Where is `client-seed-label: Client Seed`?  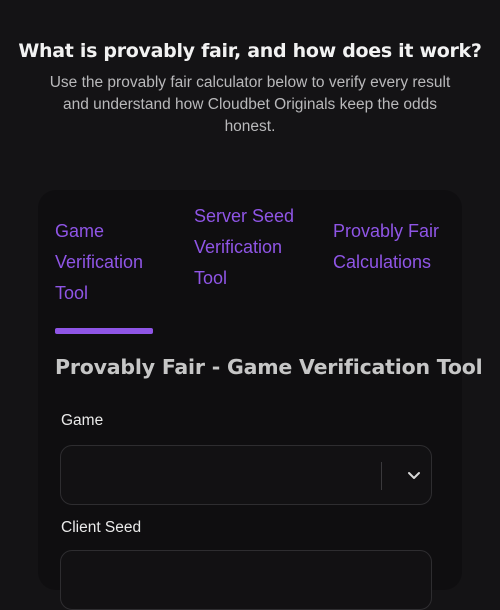 client-seed-label: Client Seed is located at coordinates (101, 527).